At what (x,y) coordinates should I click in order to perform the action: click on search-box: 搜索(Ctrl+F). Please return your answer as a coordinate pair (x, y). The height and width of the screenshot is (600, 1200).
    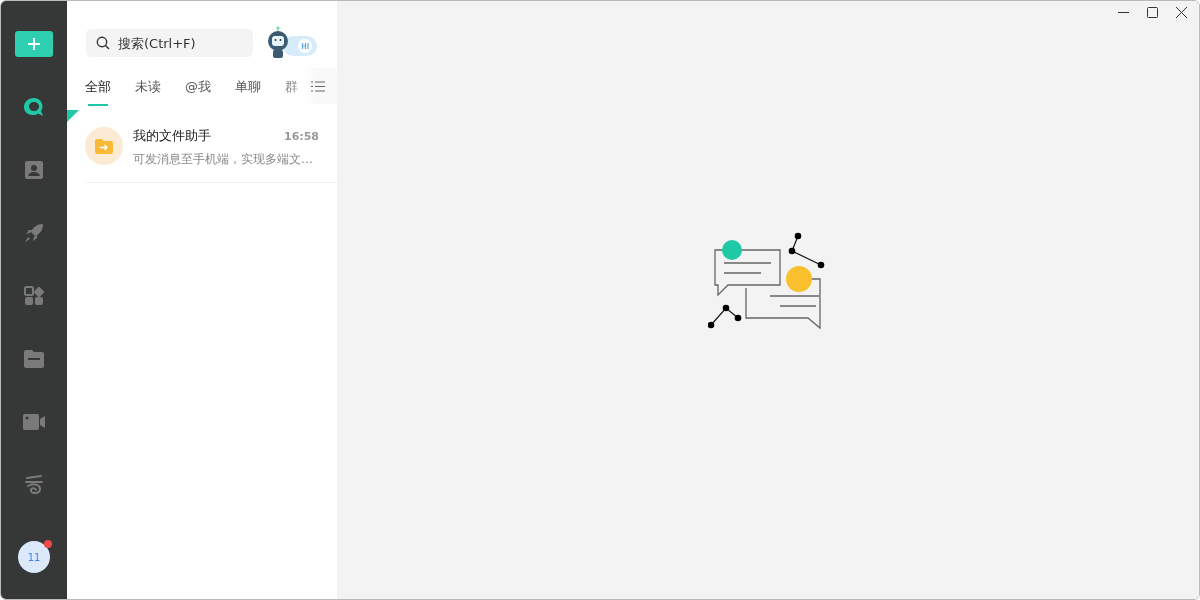
    Looking at the image, I should click on (169, 43).